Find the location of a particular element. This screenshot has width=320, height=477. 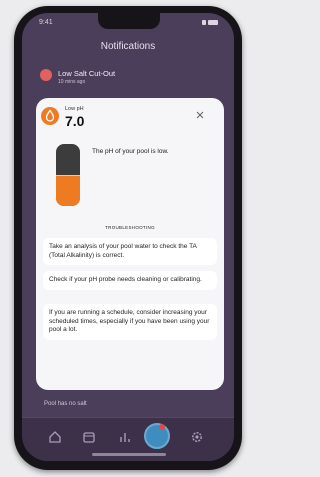

ph-gauge-fill is located at coordinates (68, 190).